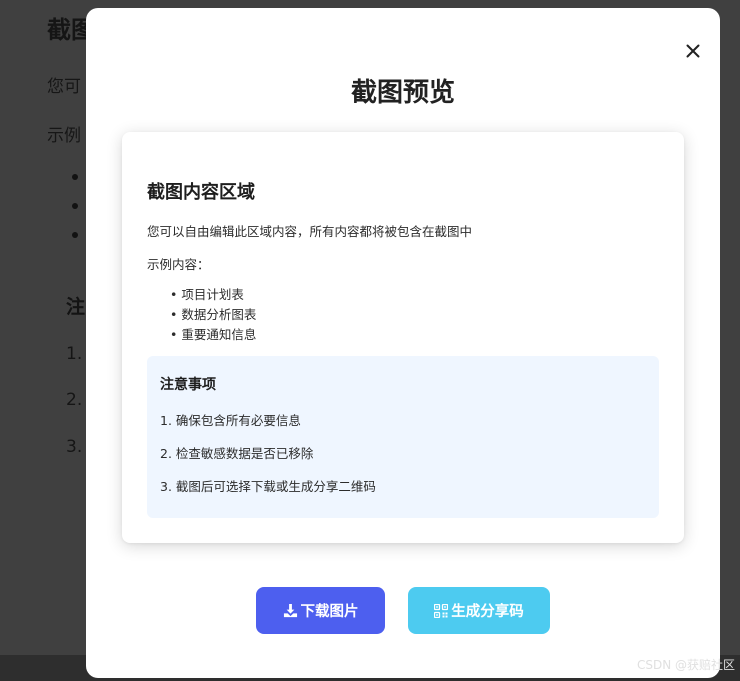 The width and height of the screenshot is (740, 681). Describe the element at coordinates (178, 264) in the screenshot. I see `example-label: 示例内容：` at that location.